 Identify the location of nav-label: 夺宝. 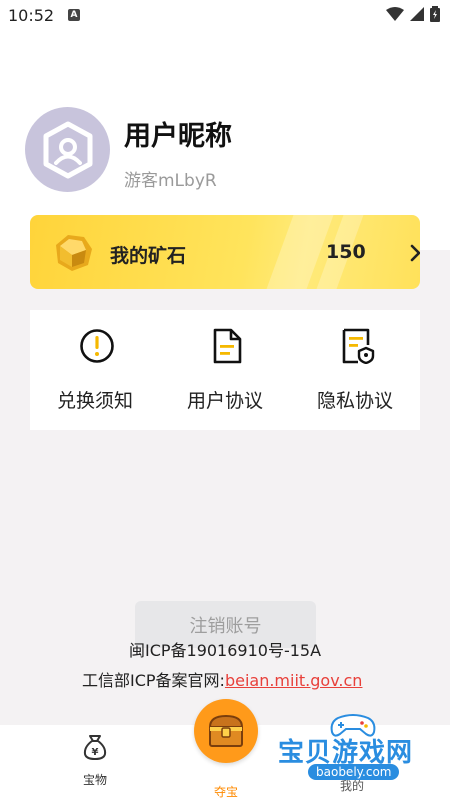
(225, 792).